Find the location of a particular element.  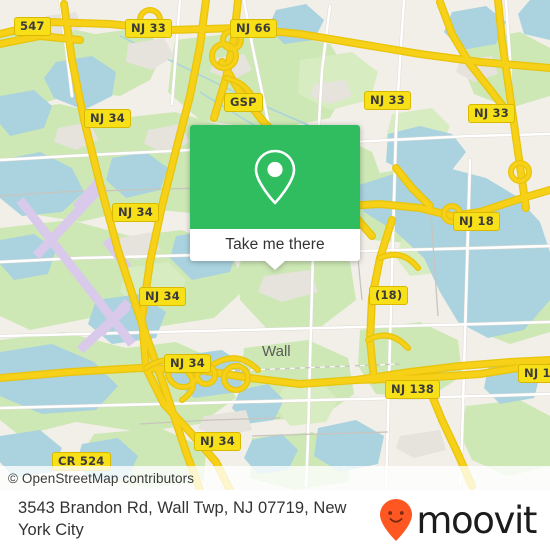

map-attribution: © OpenStreetMap contributors is located at coordinates (275, 478).